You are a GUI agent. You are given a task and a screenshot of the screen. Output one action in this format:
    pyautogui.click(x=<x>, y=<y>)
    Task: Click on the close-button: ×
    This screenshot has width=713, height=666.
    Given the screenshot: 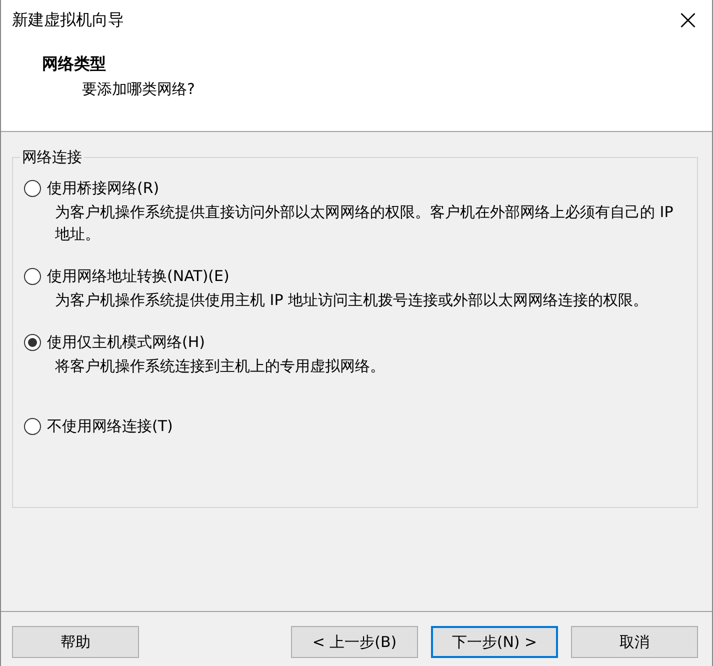 What is the action you would take?
    pyautogui.click(x=688, y=20)
    